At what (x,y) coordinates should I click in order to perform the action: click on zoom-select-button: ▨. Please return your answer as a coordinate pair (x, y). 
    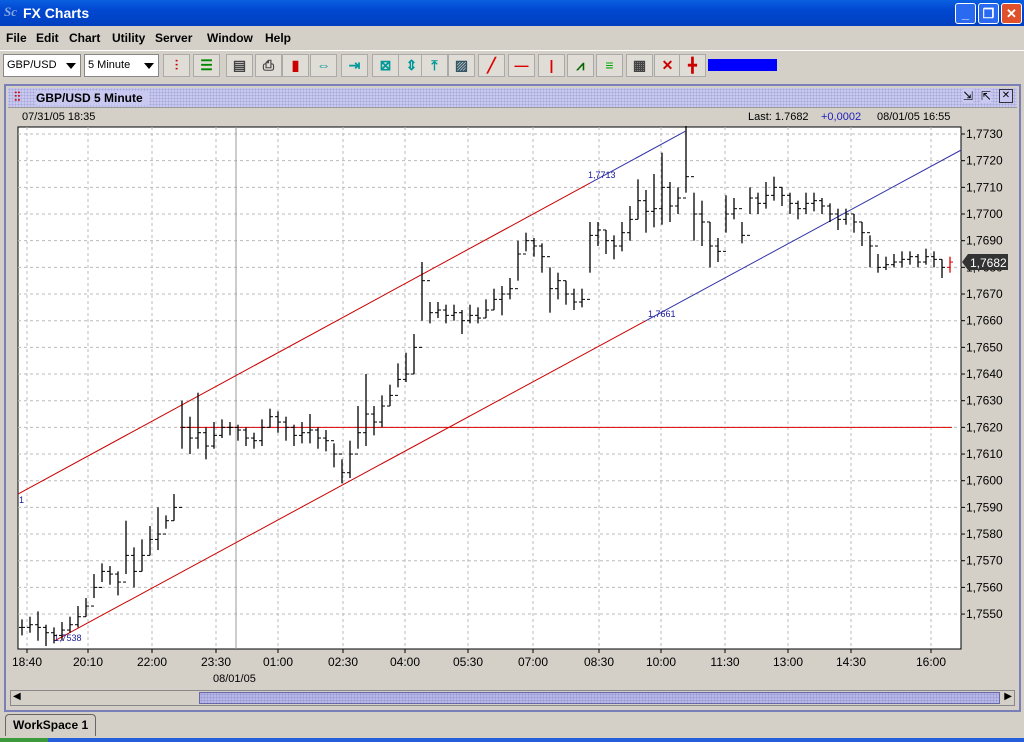
    Looking at the image, I should click on (461, 65).